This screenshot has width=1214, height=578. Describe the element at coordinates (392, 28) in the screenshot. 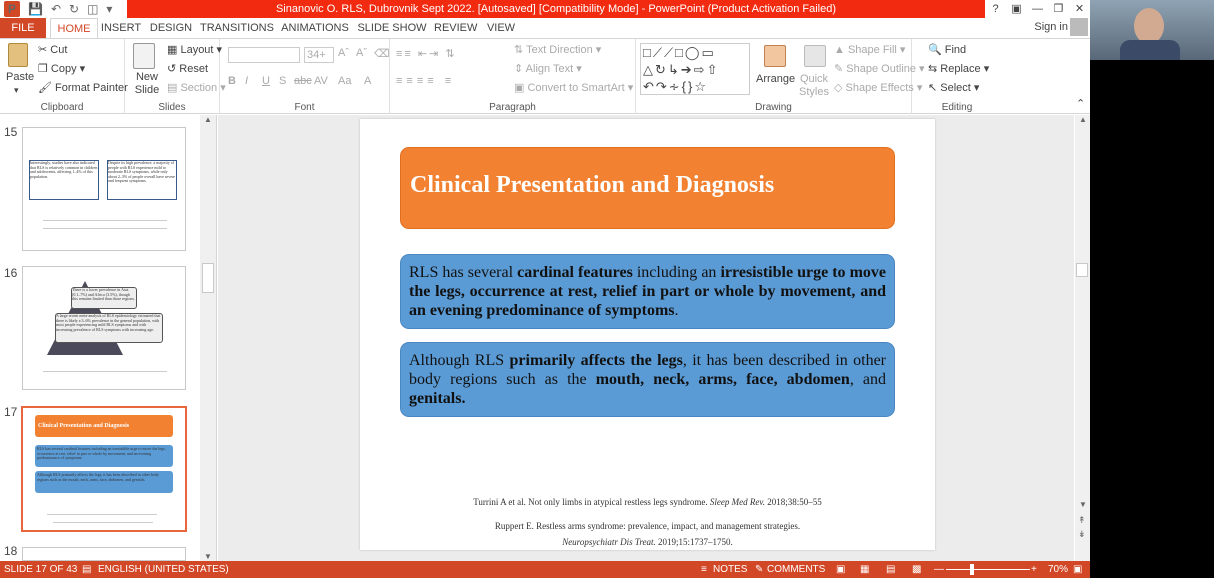

I see `tab-slide-show: SLIDE SHOW` at that location.